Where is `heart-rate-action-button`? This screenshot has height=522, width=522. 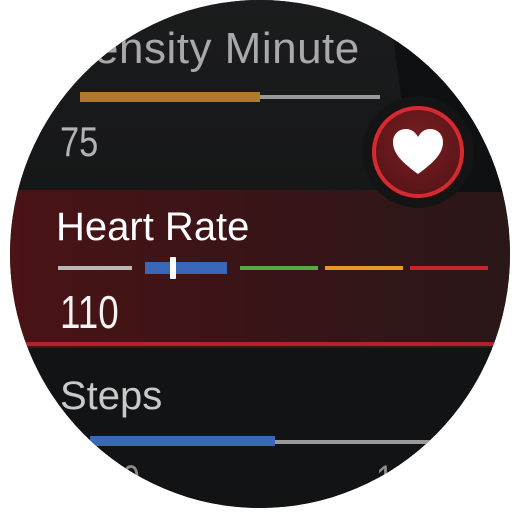
heart-rate-action-button is located at coordinates (418, 152).